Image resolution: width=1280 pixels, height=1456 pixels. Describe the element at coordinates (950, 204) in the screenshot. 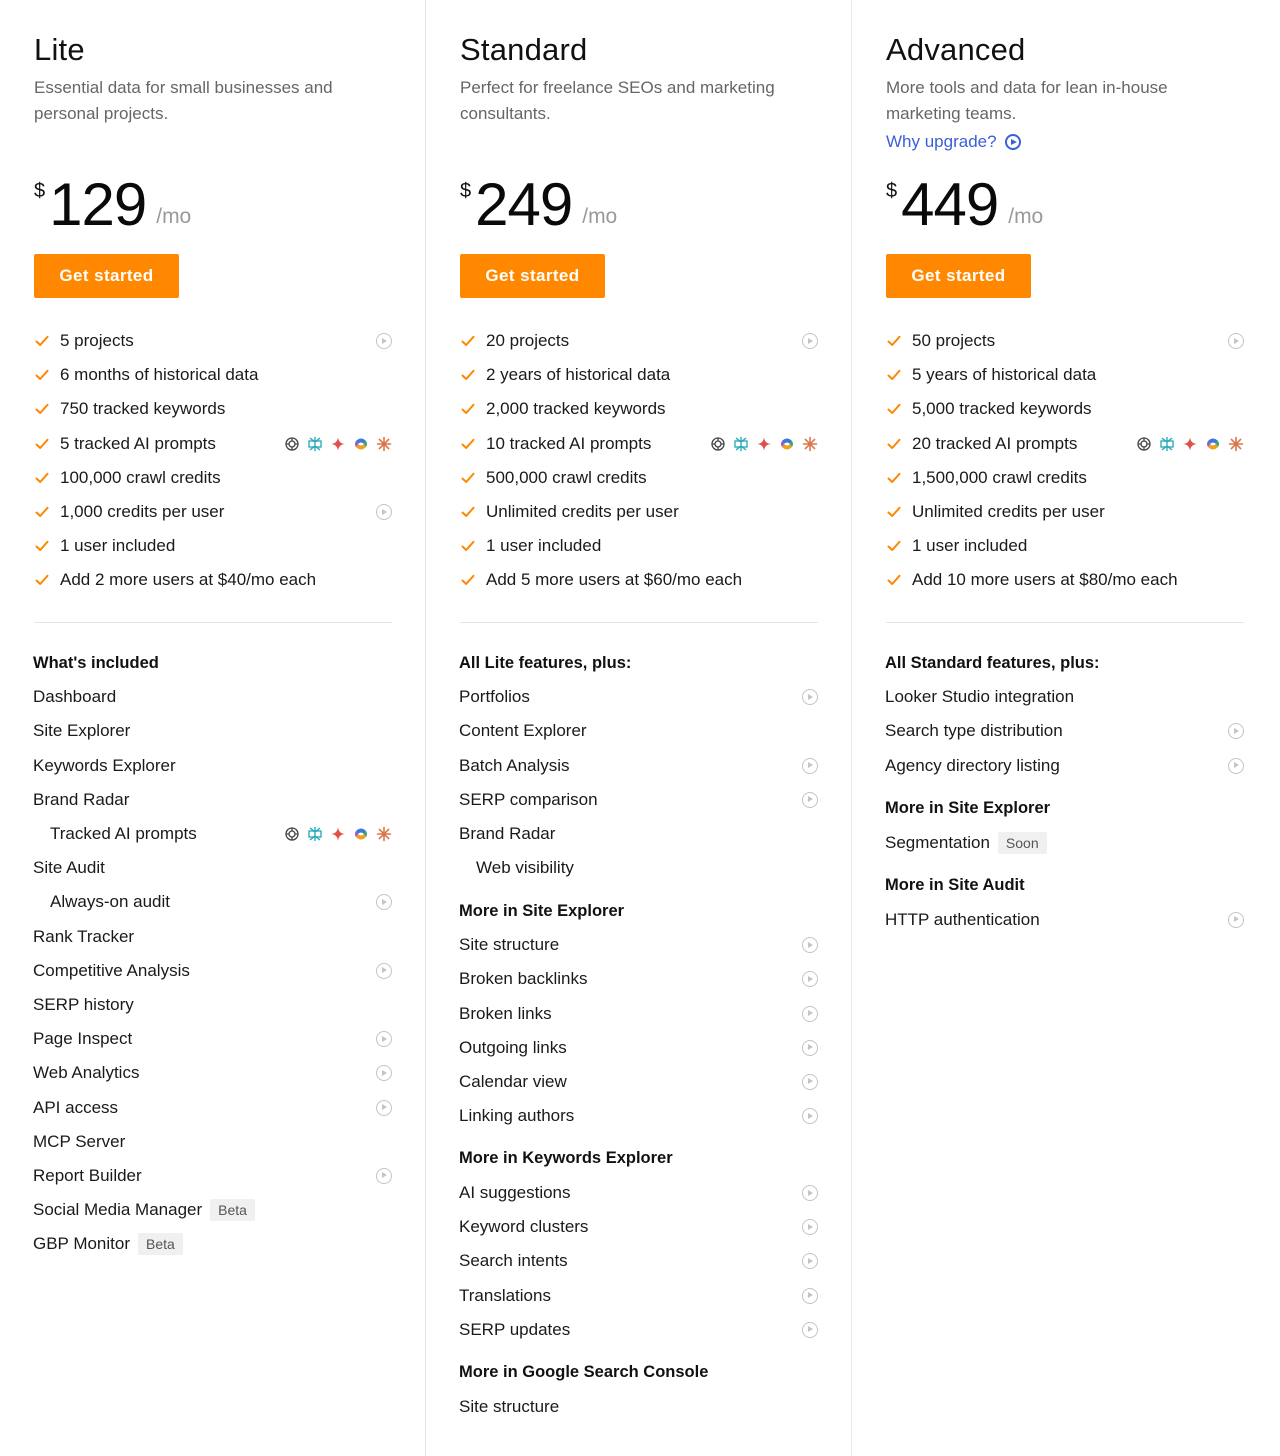

I see `price-amount: 449` at that location.